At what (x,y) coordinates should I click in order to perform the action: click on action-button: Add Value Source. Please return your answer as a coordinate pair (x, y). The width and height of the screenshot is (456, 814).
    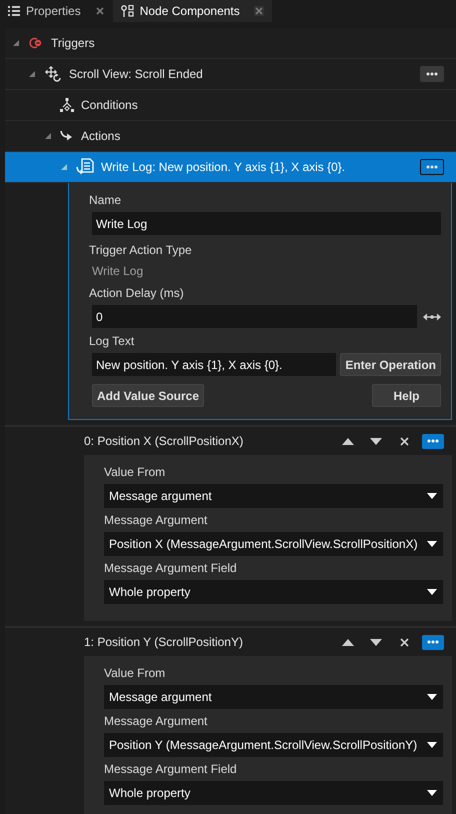
    Looking at the image, I should click on (148, 395).